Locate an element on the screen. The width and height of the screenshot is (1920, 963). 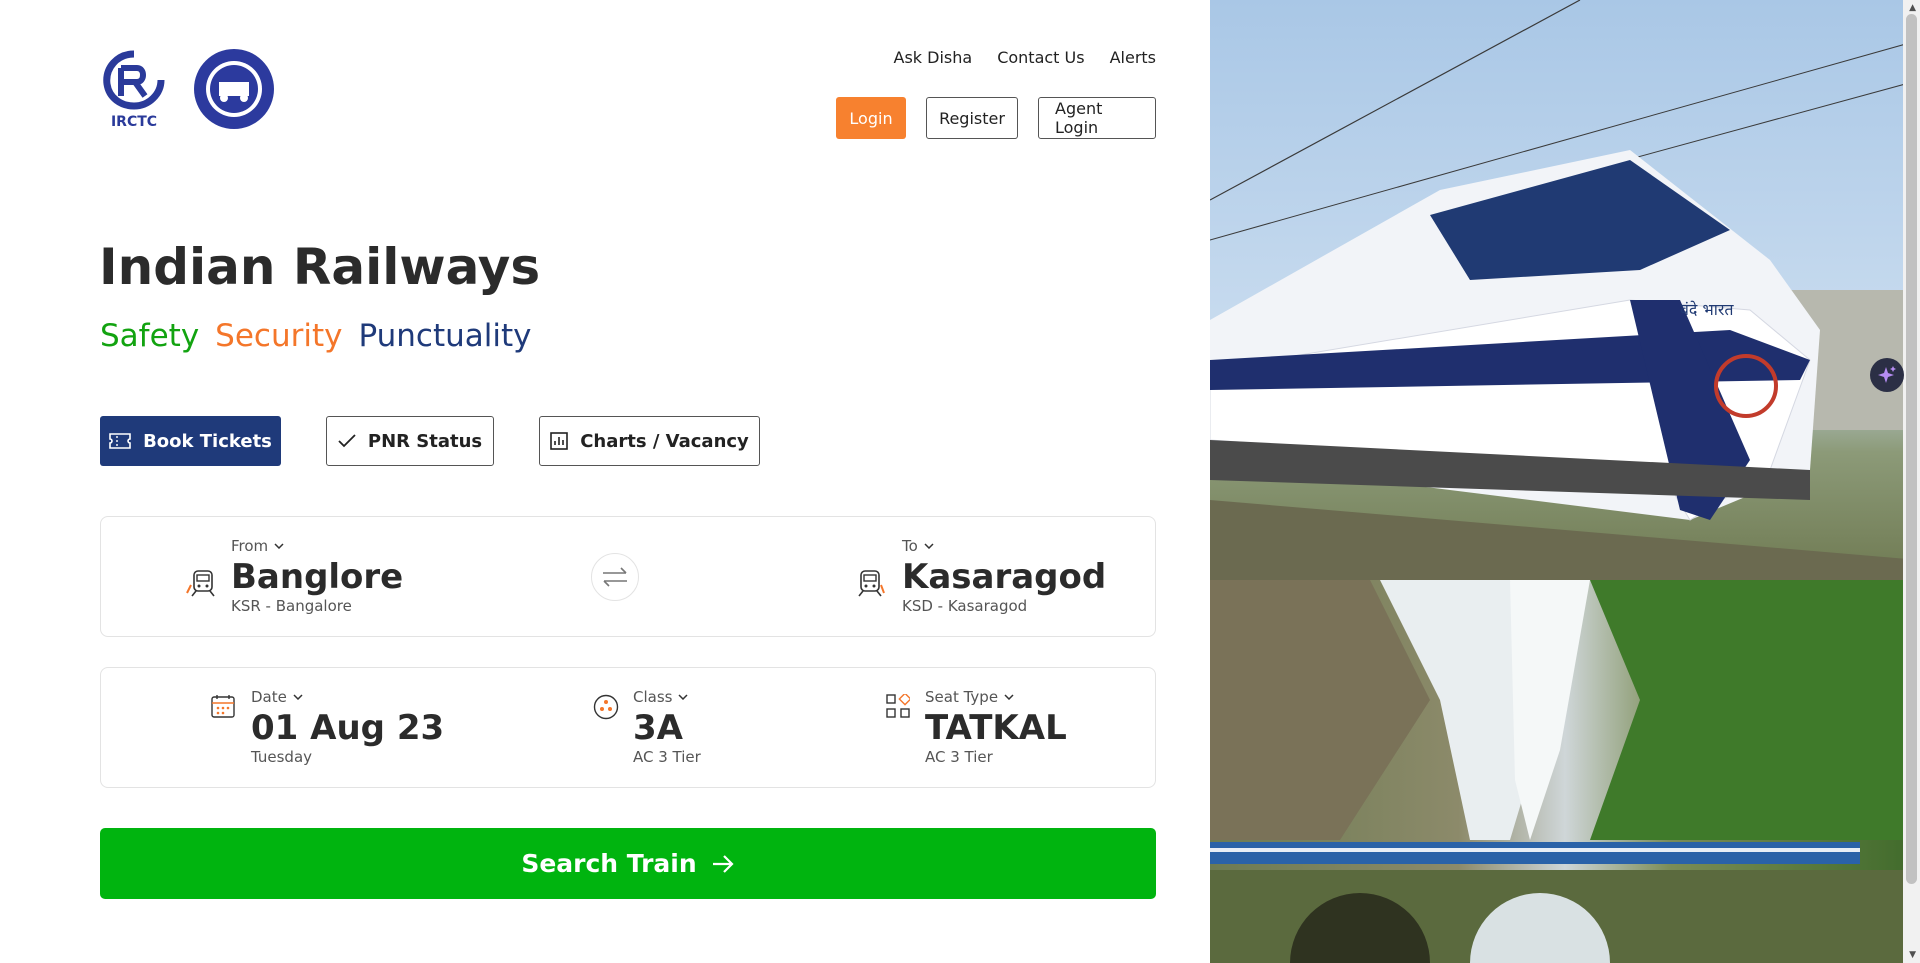
tab-charts-vacancy: Charts / Vacancy is located at coordinates (649, 441).